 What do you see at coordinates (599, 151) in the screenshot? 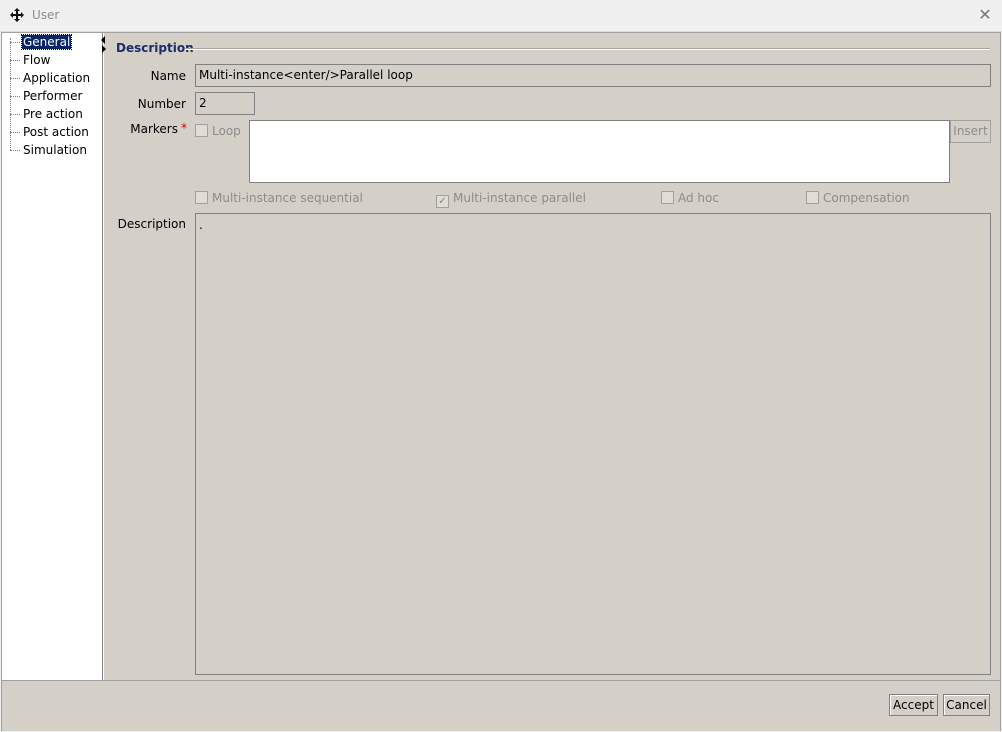
I see `markers-textarea` at bounding box center [599, 151].